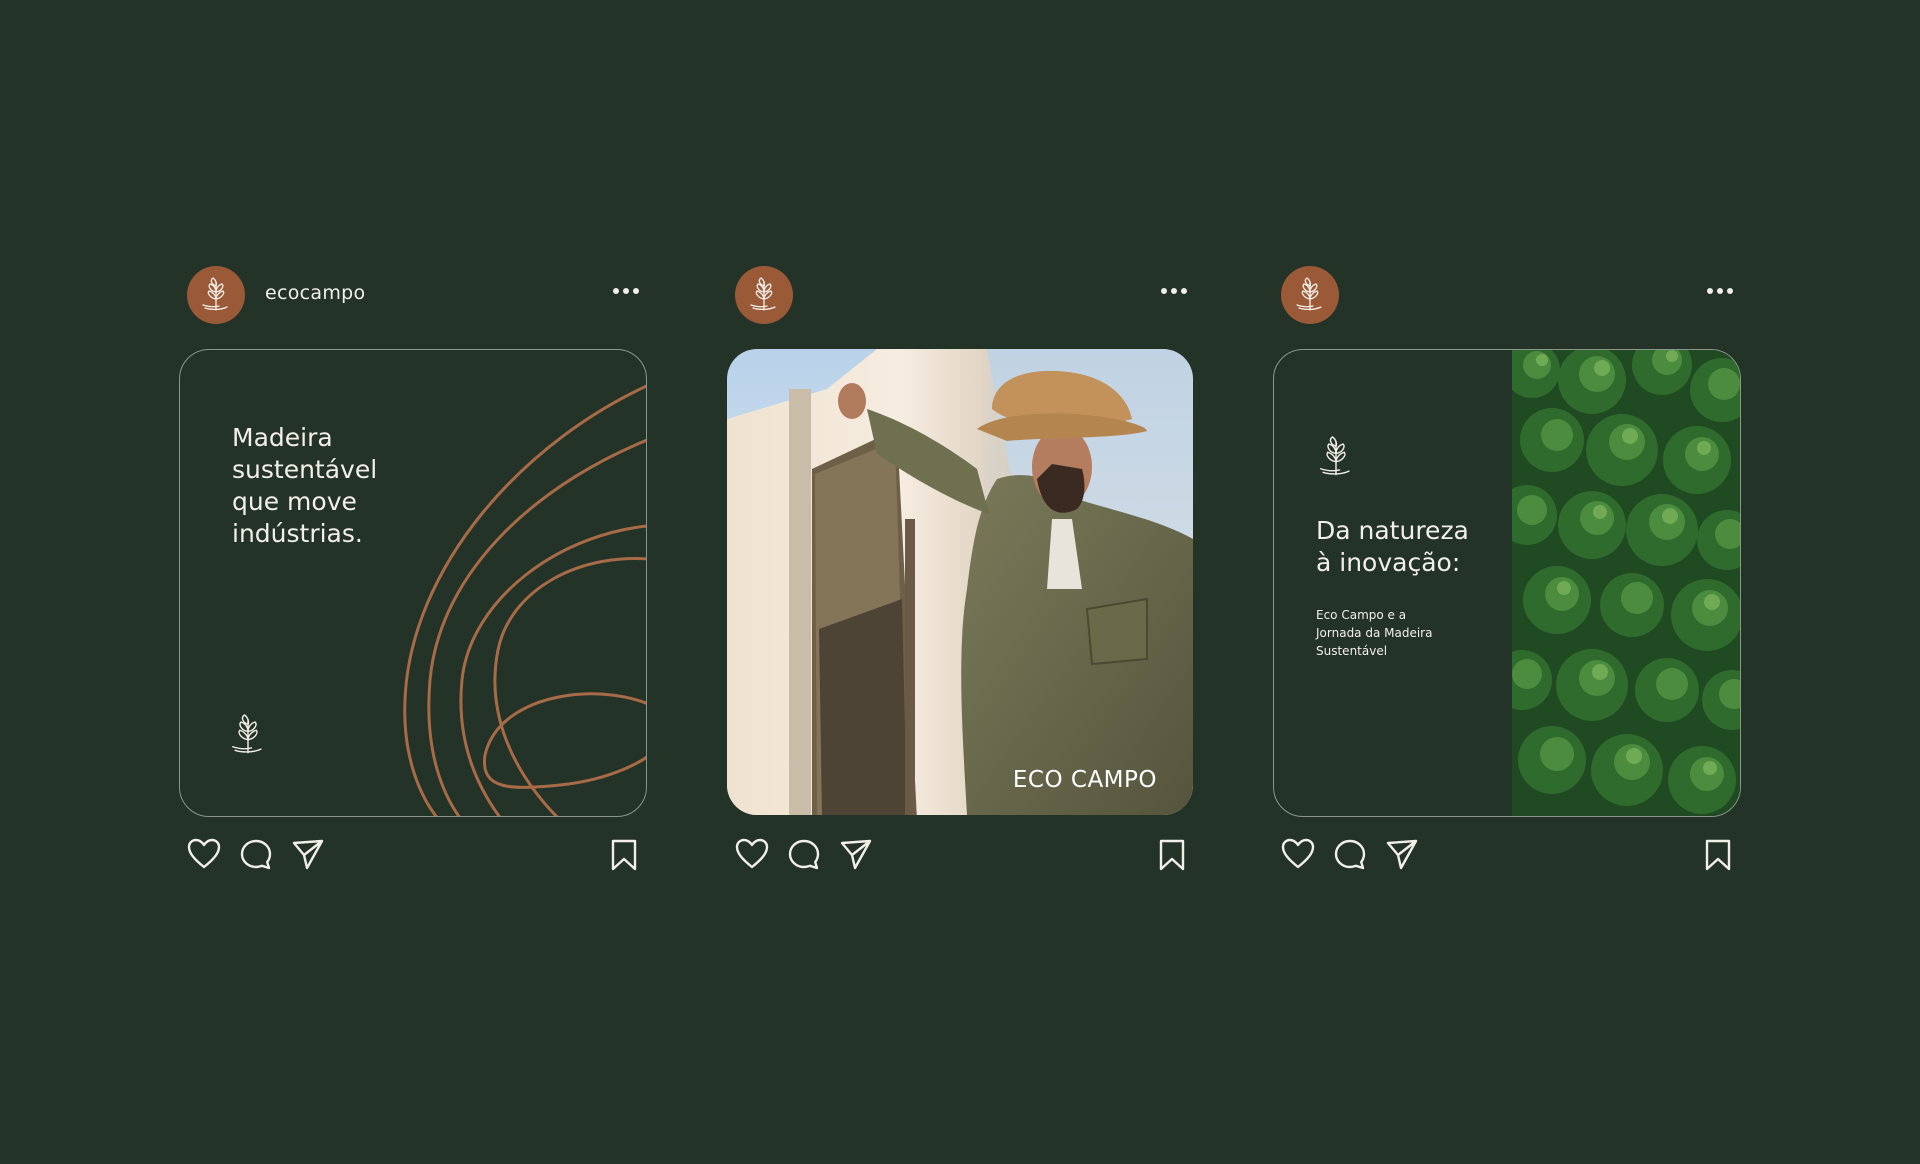 Image resolution: width=1920 pixels, height=1164 pixels. Describe the element at coordinates (305, 485) in the screenshot. I see `headline: Madeira sustentável que move indústrias.` at that location.